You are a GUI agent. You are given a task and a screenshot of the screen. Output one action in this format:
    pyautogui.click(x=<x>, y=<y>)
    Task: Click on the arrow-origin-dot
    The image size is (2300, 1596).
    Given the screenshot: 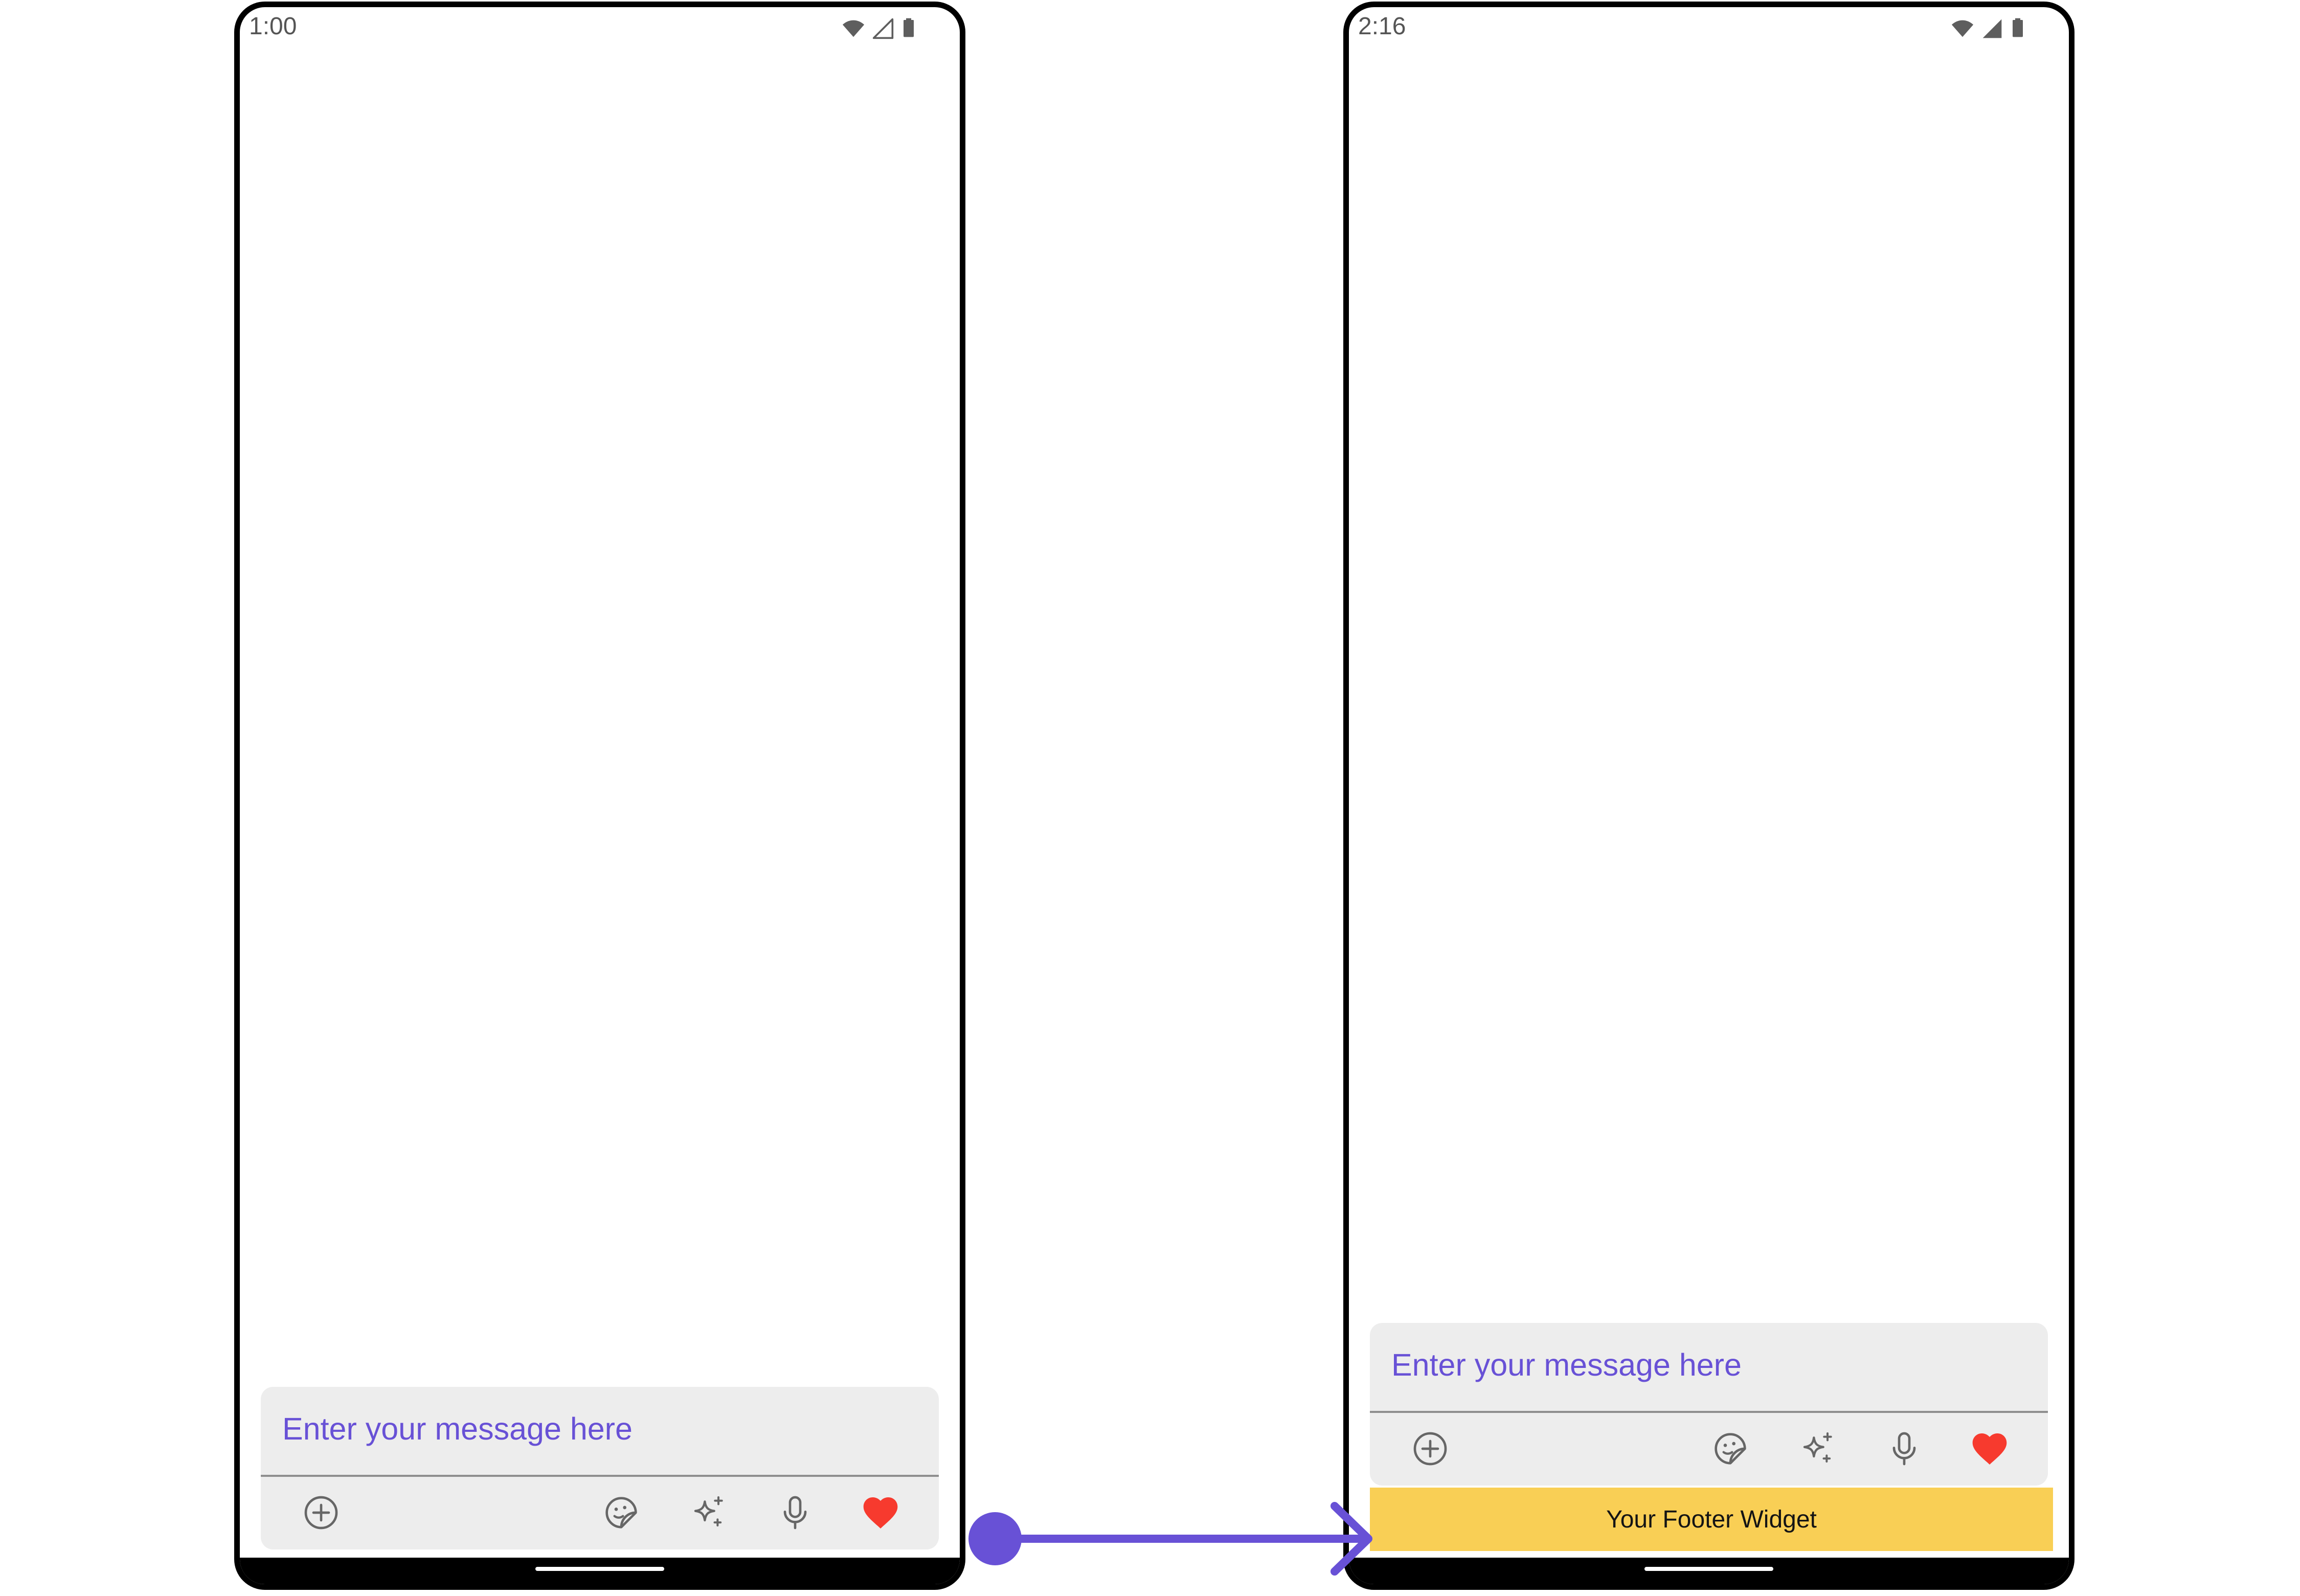 What is the action you would take?
    pyautogui.click(x=995, y=1539)
    